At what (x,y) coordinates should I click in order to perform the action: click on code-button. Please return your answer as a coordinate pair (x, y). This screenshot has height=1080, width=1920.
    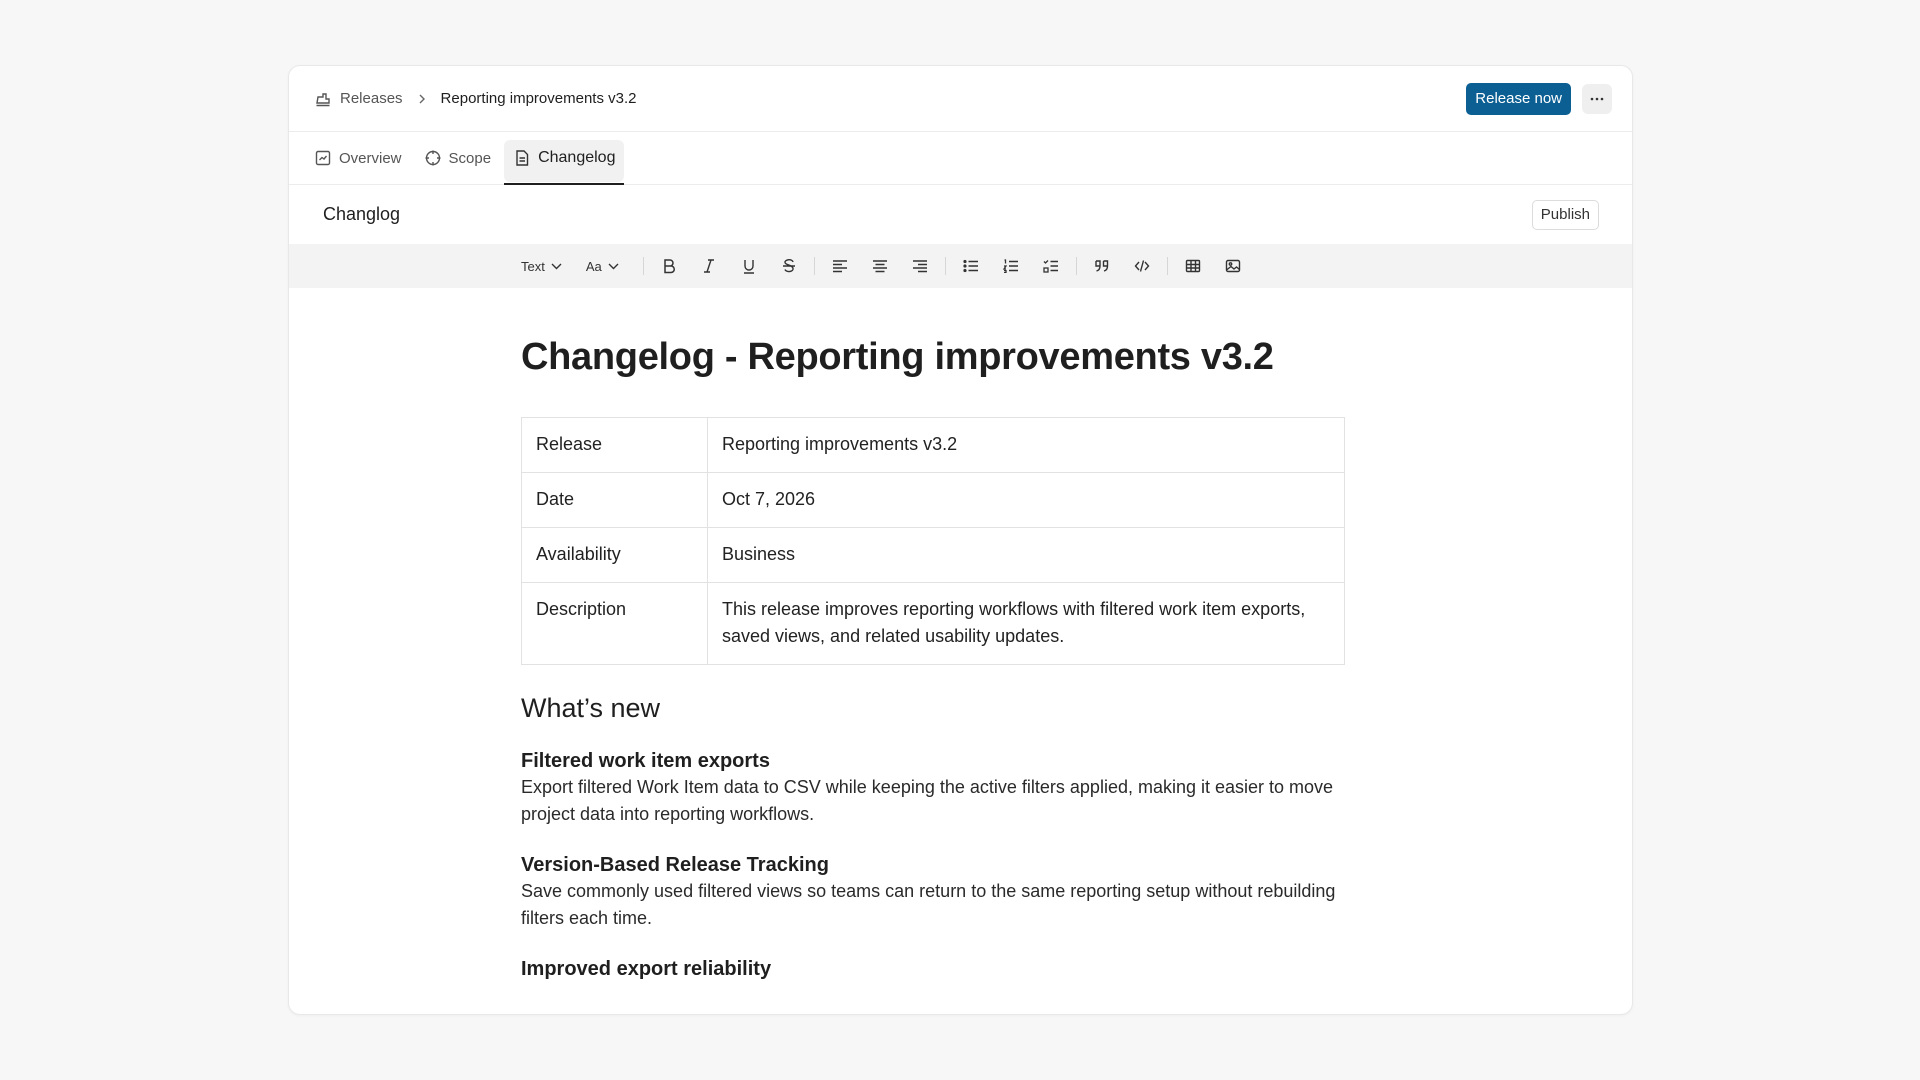
    Looking at the image, I should click on (1142, 266).